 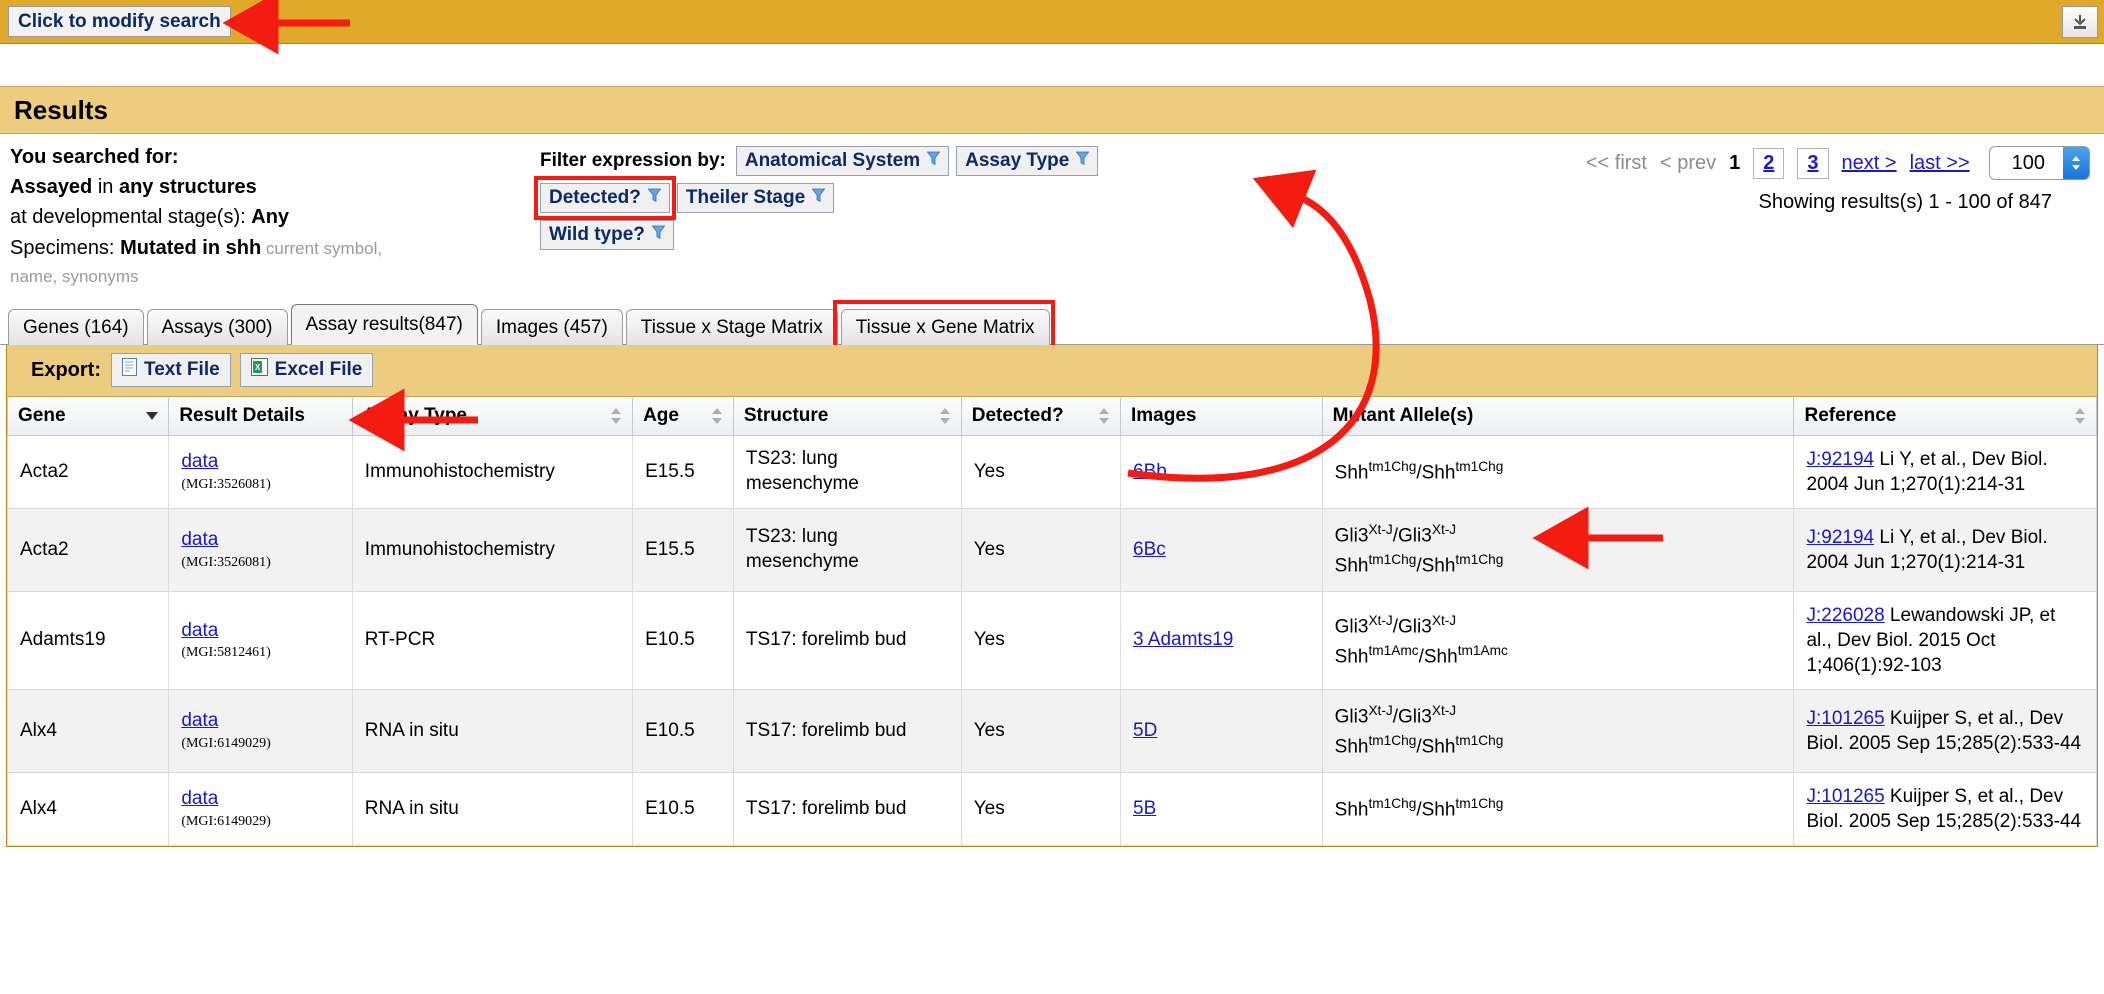 I want to click on column-header-detected: Detected?, so click(x=1041, y=416).